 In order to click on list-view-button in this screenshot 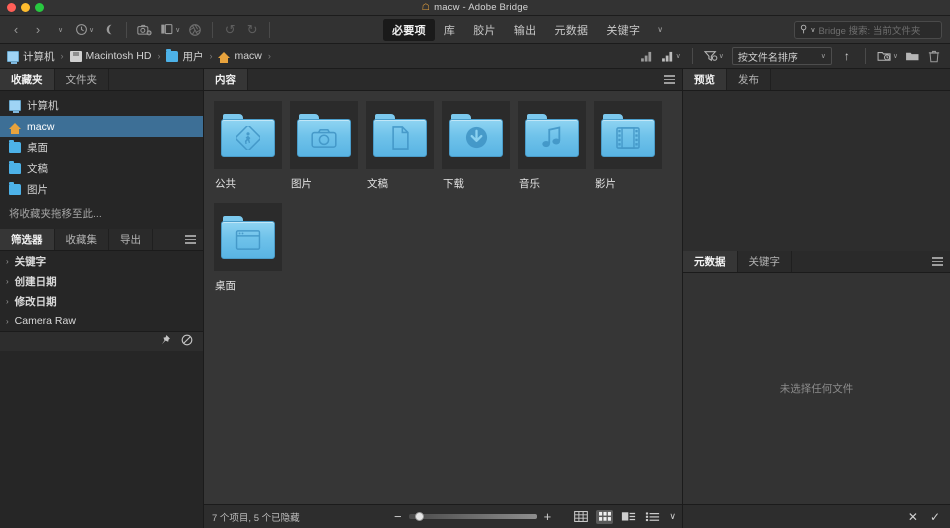, I will do `click(652, 517)`.